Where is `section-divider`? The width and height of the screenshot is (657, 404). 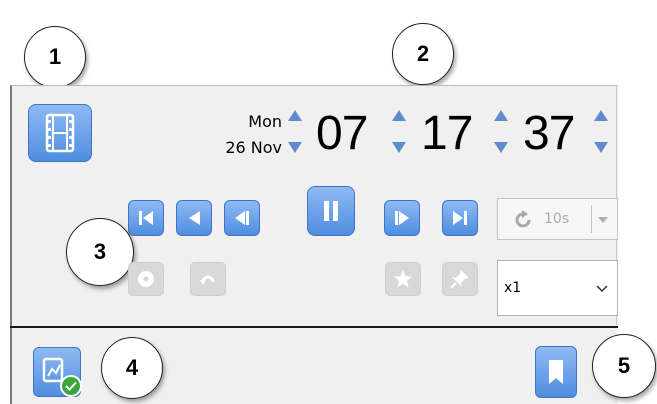 section-divider is located at coordinates (314, 327).